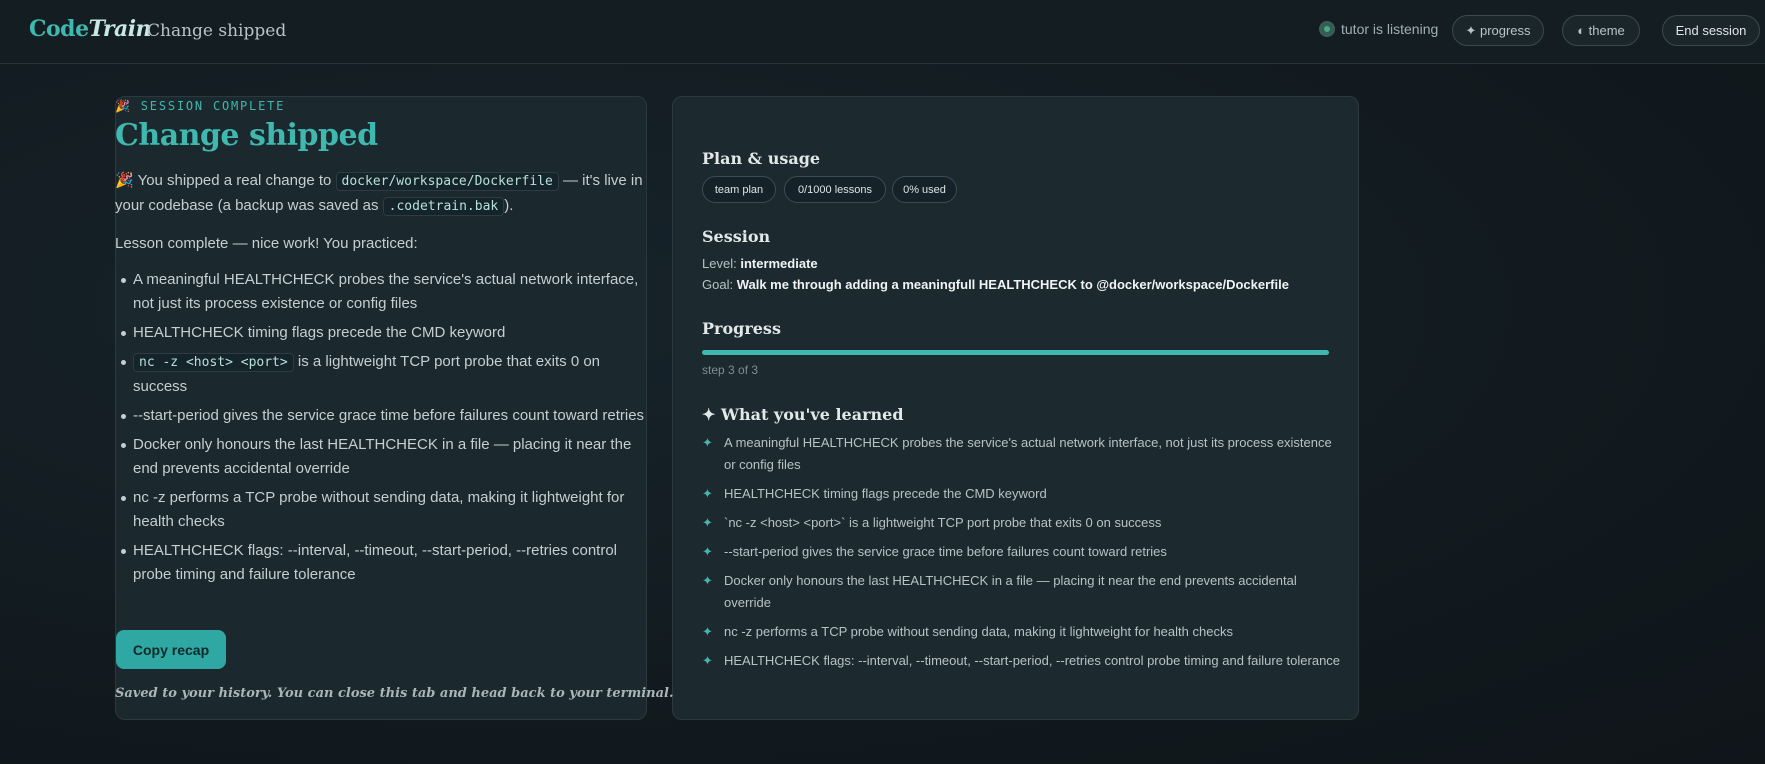  Describe the element at coordinates (213, 362) in the screenshot. I see `nc-command-code: nc -z <host> <port>` at that location.